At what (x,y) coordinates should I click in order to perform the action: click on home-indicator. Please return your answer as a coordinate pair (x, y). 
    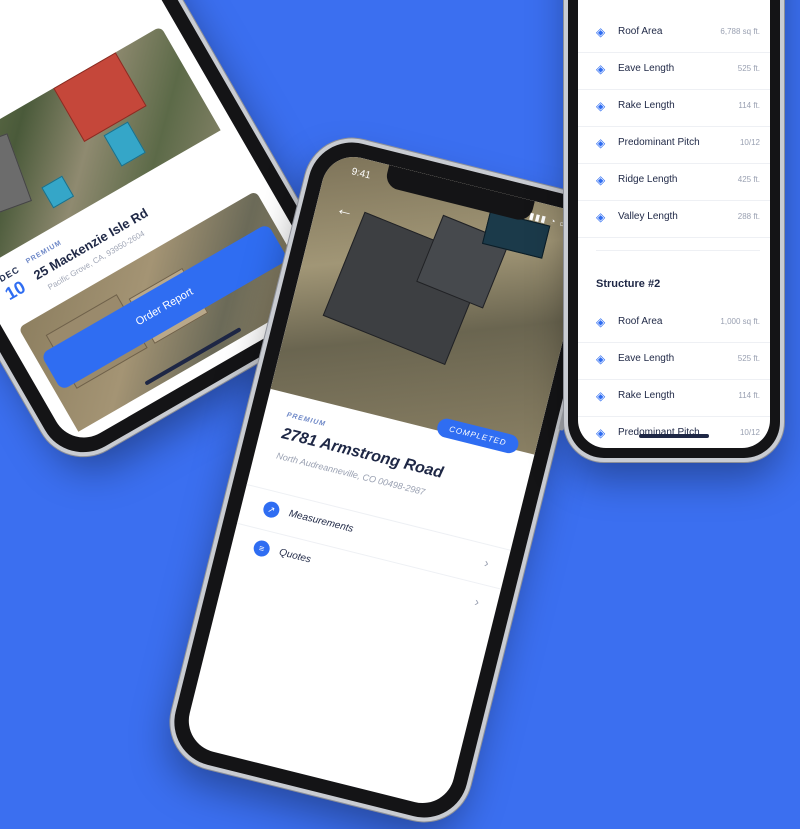
    Looking at the image, I should click on (674, 436).